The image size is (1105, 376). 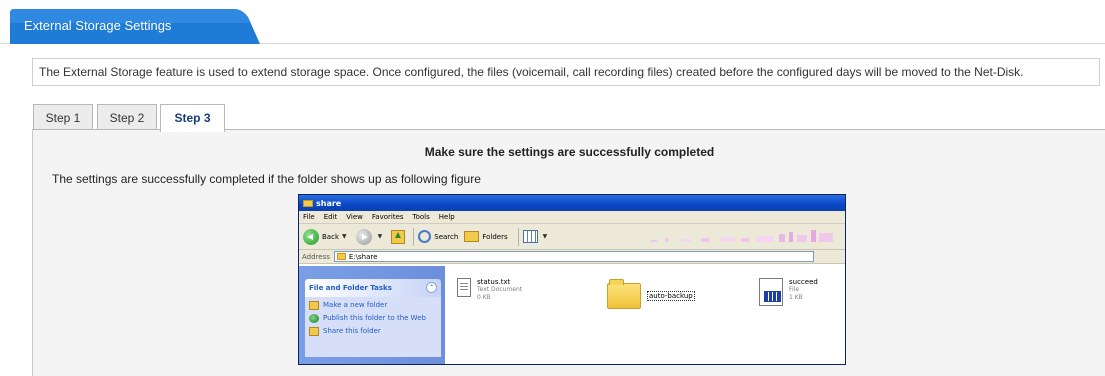 I want to click on explorer-menu-bar: File Edit View Favorites Tools Help, so click(x=572, y=217).